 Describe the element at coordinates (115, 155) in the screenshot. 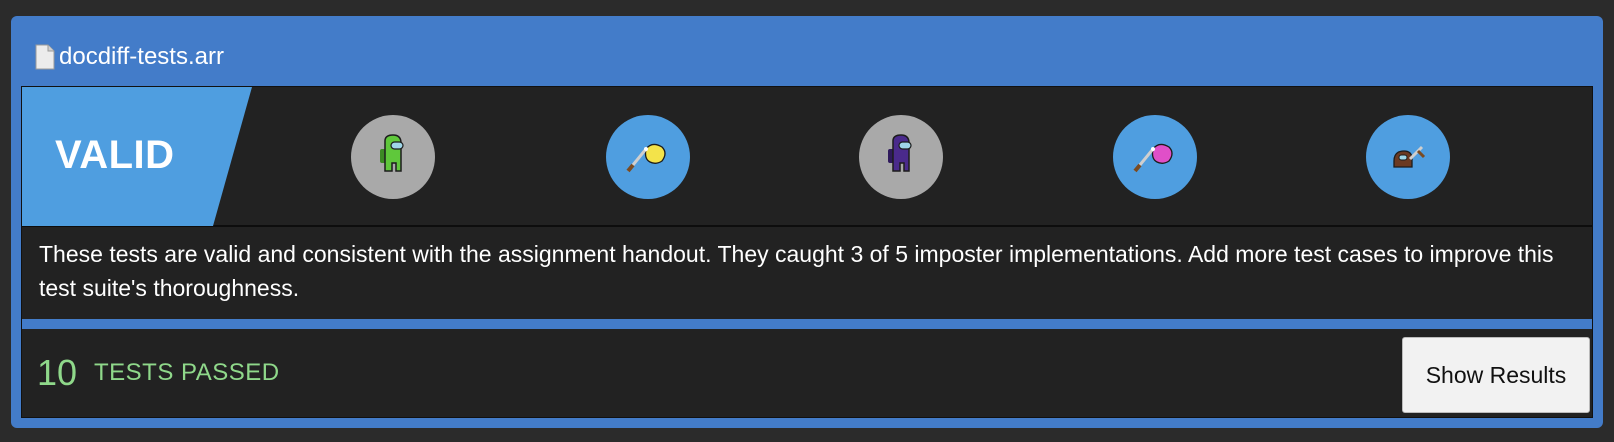

I see `status-label: VALID` at that location.